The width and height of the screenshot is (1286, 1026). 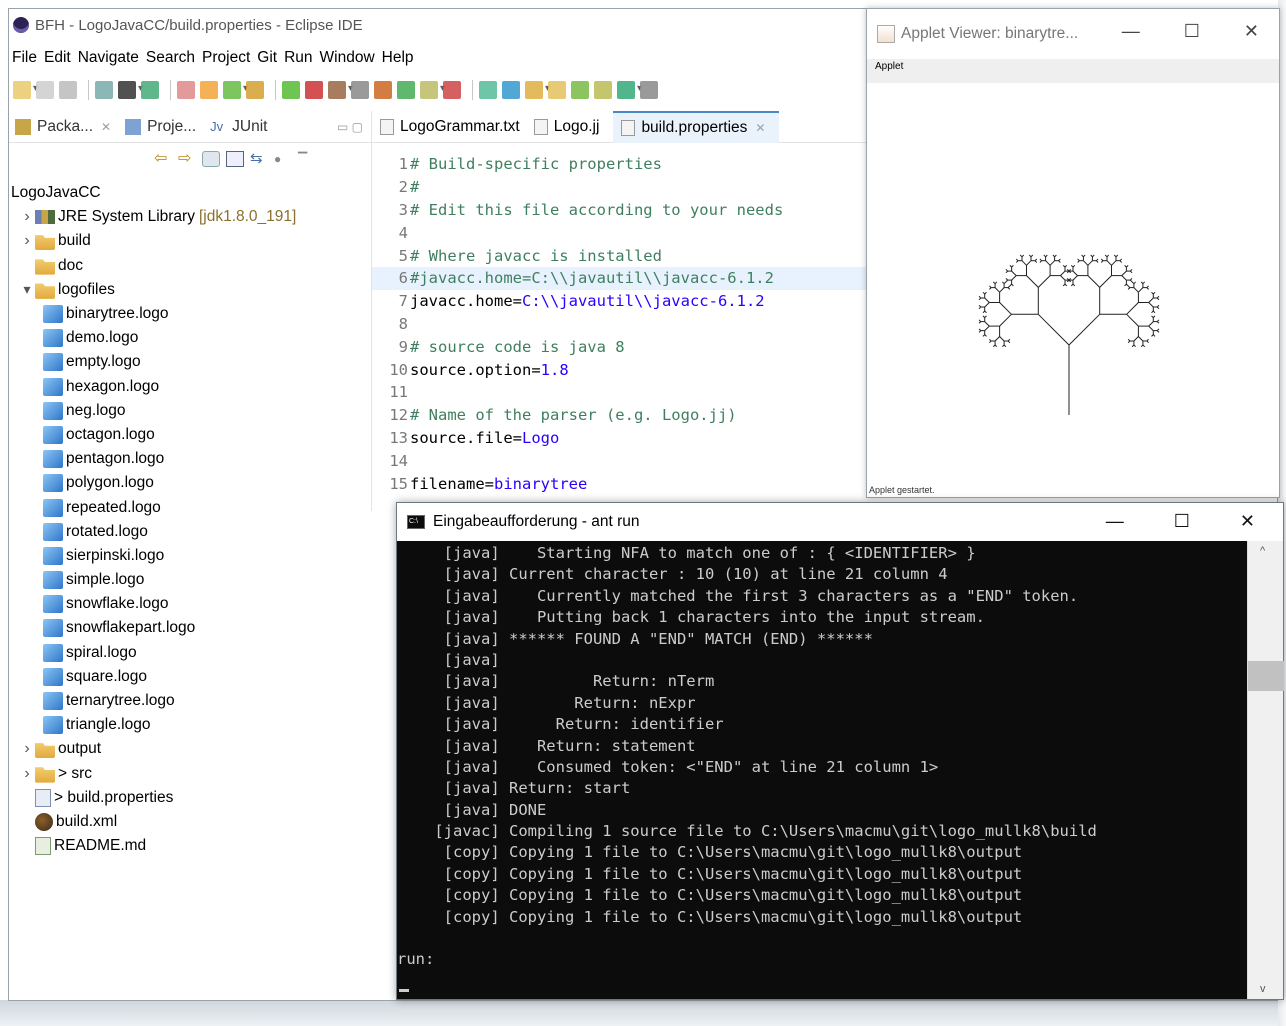 I want to click on menu-search: Search, so click(x=170, y=58).